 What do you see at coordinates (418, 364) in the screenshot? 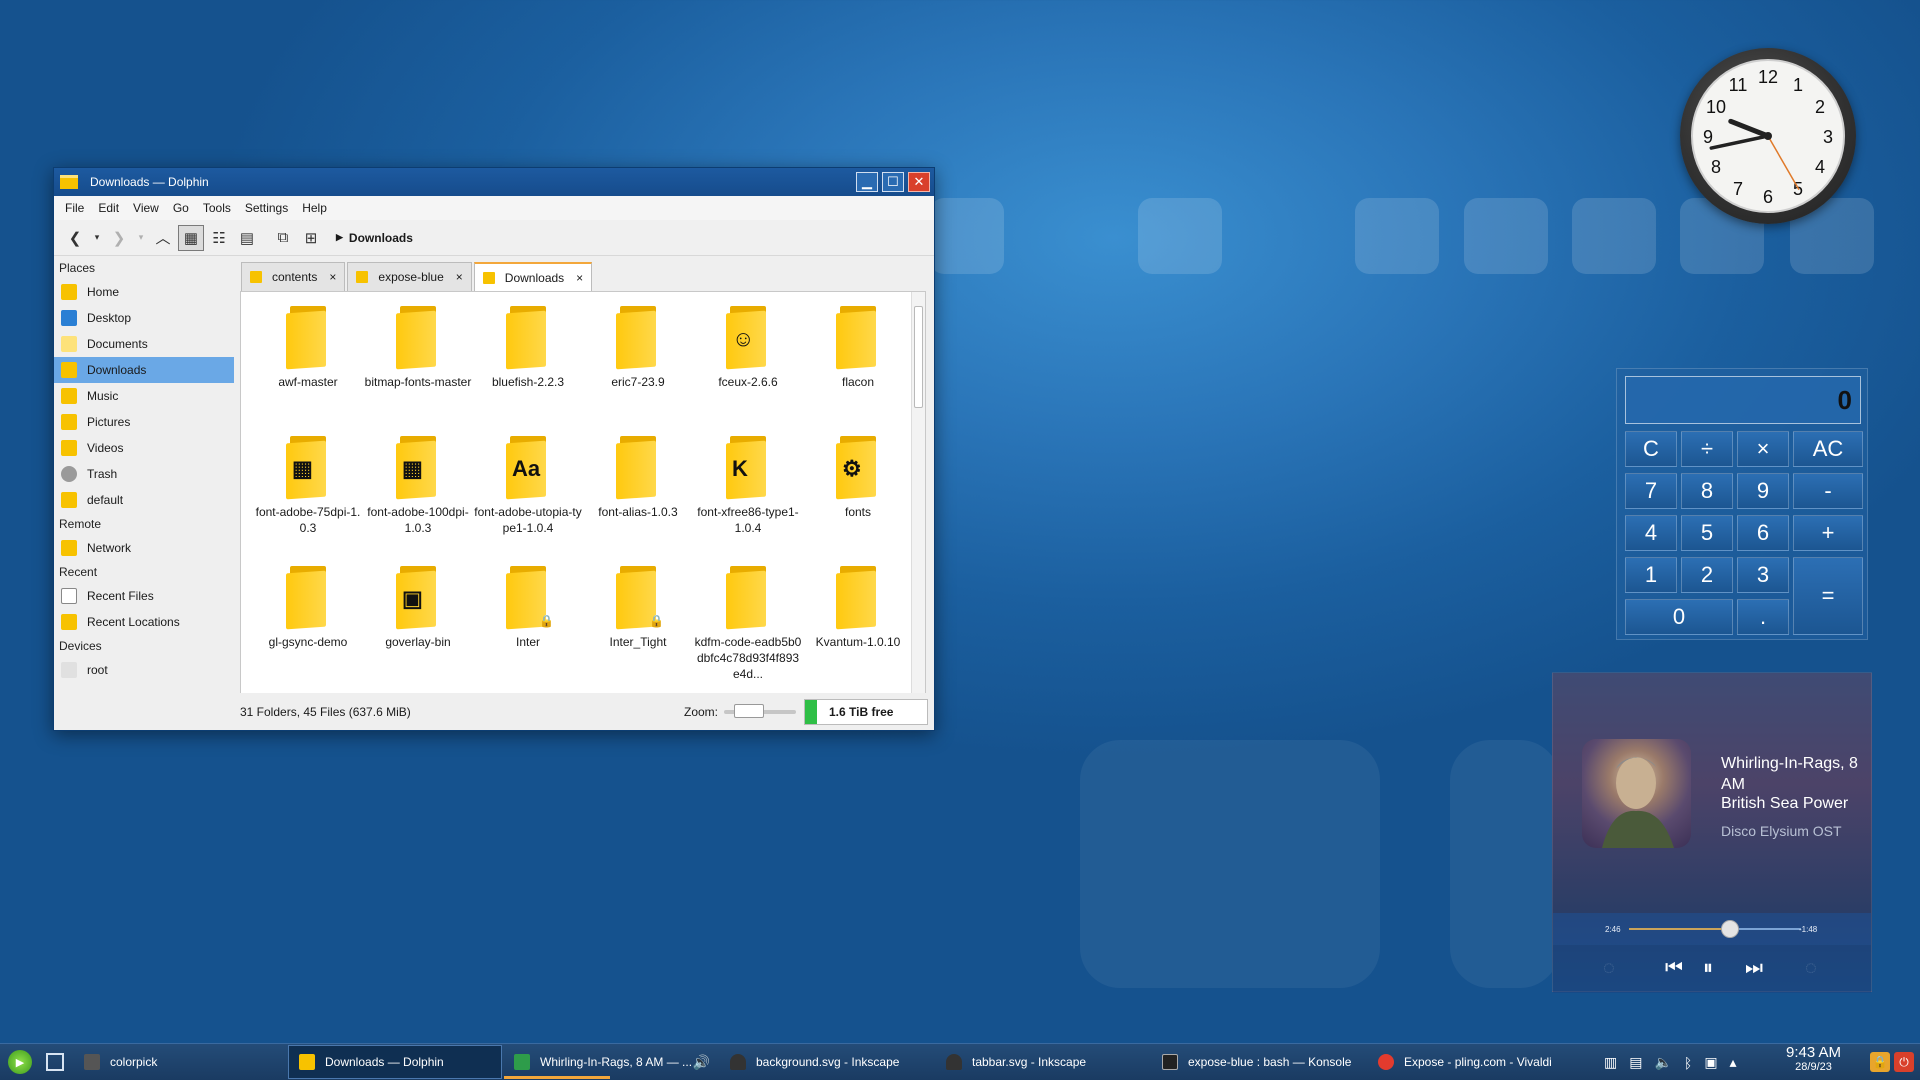
I see `file-item: bitmap-fonts-master` at bounding box center [418, 364].